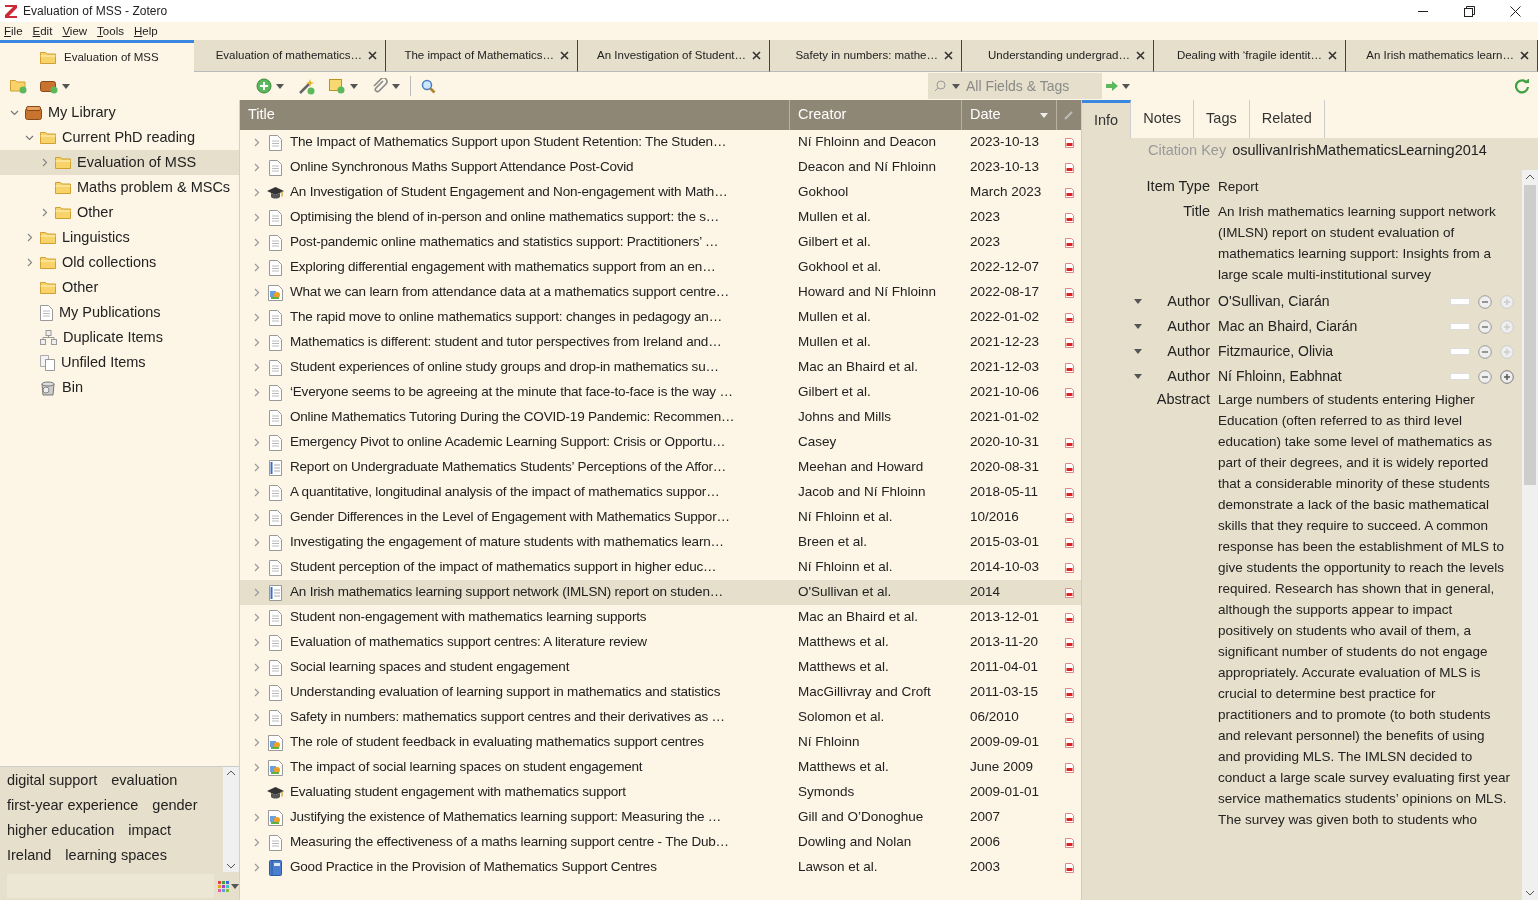 This screenshot has height=900, width=1538. What do you see at coordinates (1507, 376) in the screenshot?
I see `add-author-icon` at bounding box center [1507, 376].